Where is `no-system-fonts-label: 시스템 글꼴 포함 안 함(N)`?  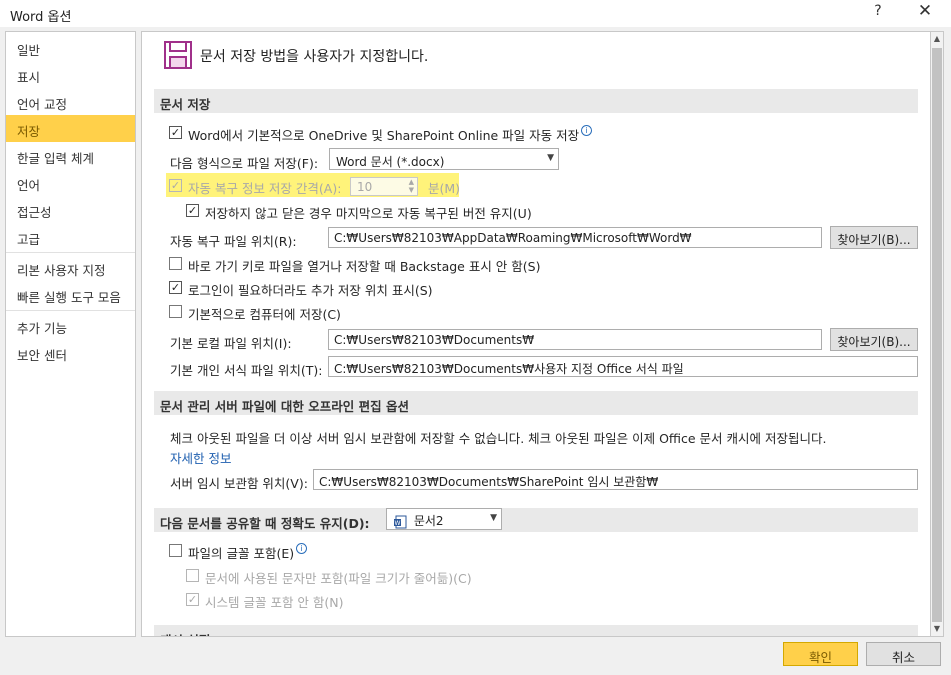 no-system-fonts-label: 시스템 글꼴 포함 안 함(N) is located at coordinates (274, 602).